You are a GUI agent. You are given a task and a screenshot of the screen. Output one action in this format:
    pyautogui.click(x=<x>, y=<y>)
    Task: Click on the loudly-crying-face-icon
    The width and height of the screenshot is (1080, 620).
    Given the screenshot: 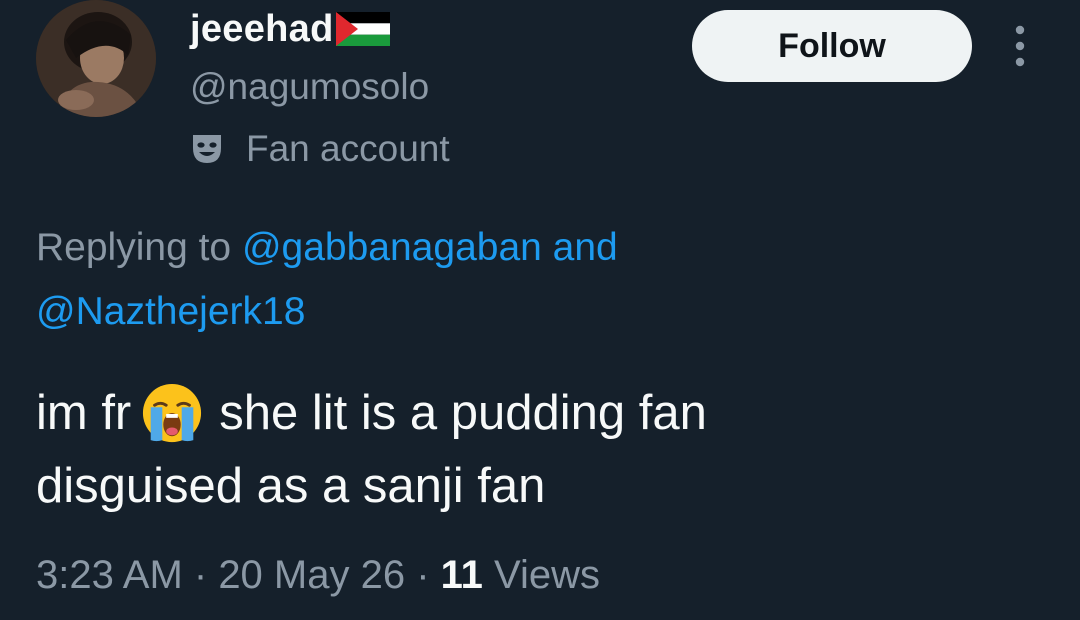 What is the action you would take?
    pyautogui.click(x=172, y=413)
    